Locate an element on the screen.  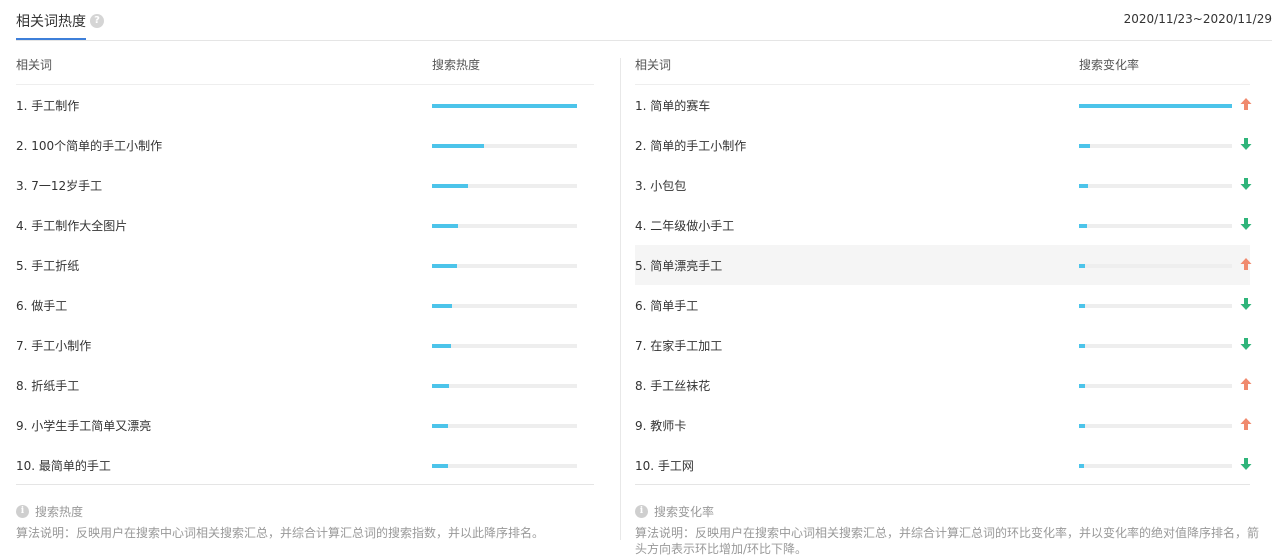
table-row: 8. 折纸手工 is located at coordinates (305, 385).